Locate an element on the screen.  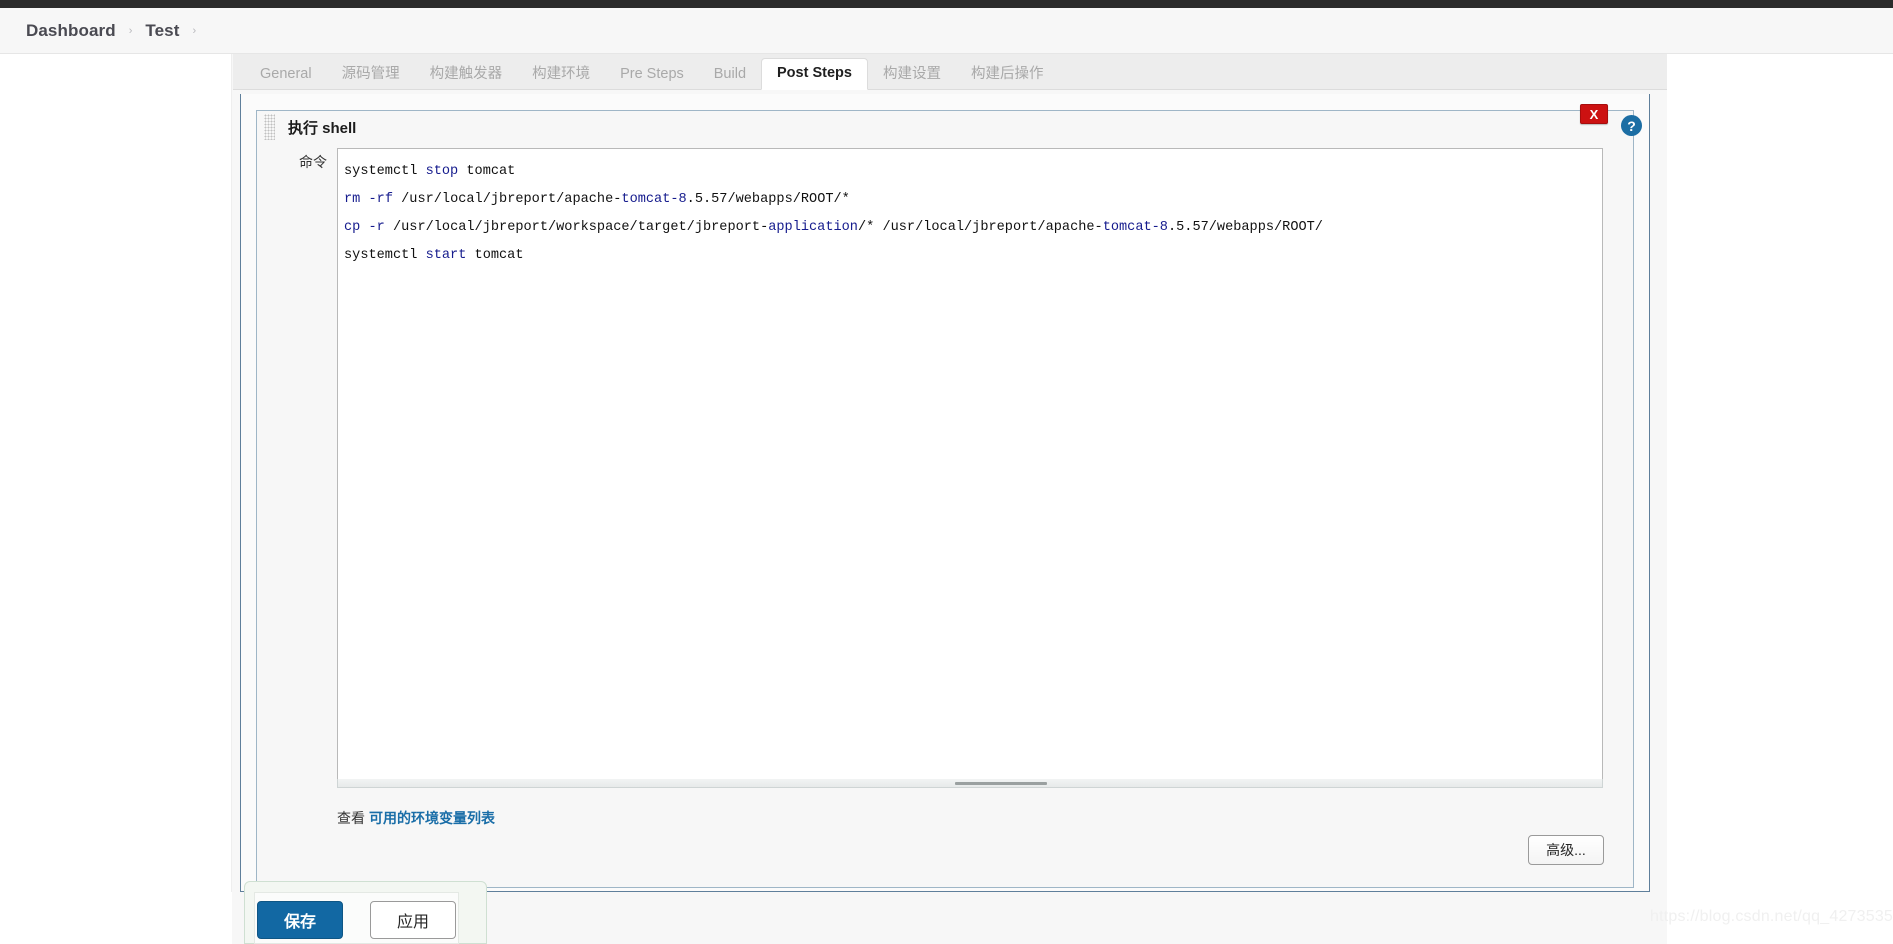
breadcrumb-item-dashboard: Dashboard is located at coordinates (71, 31).